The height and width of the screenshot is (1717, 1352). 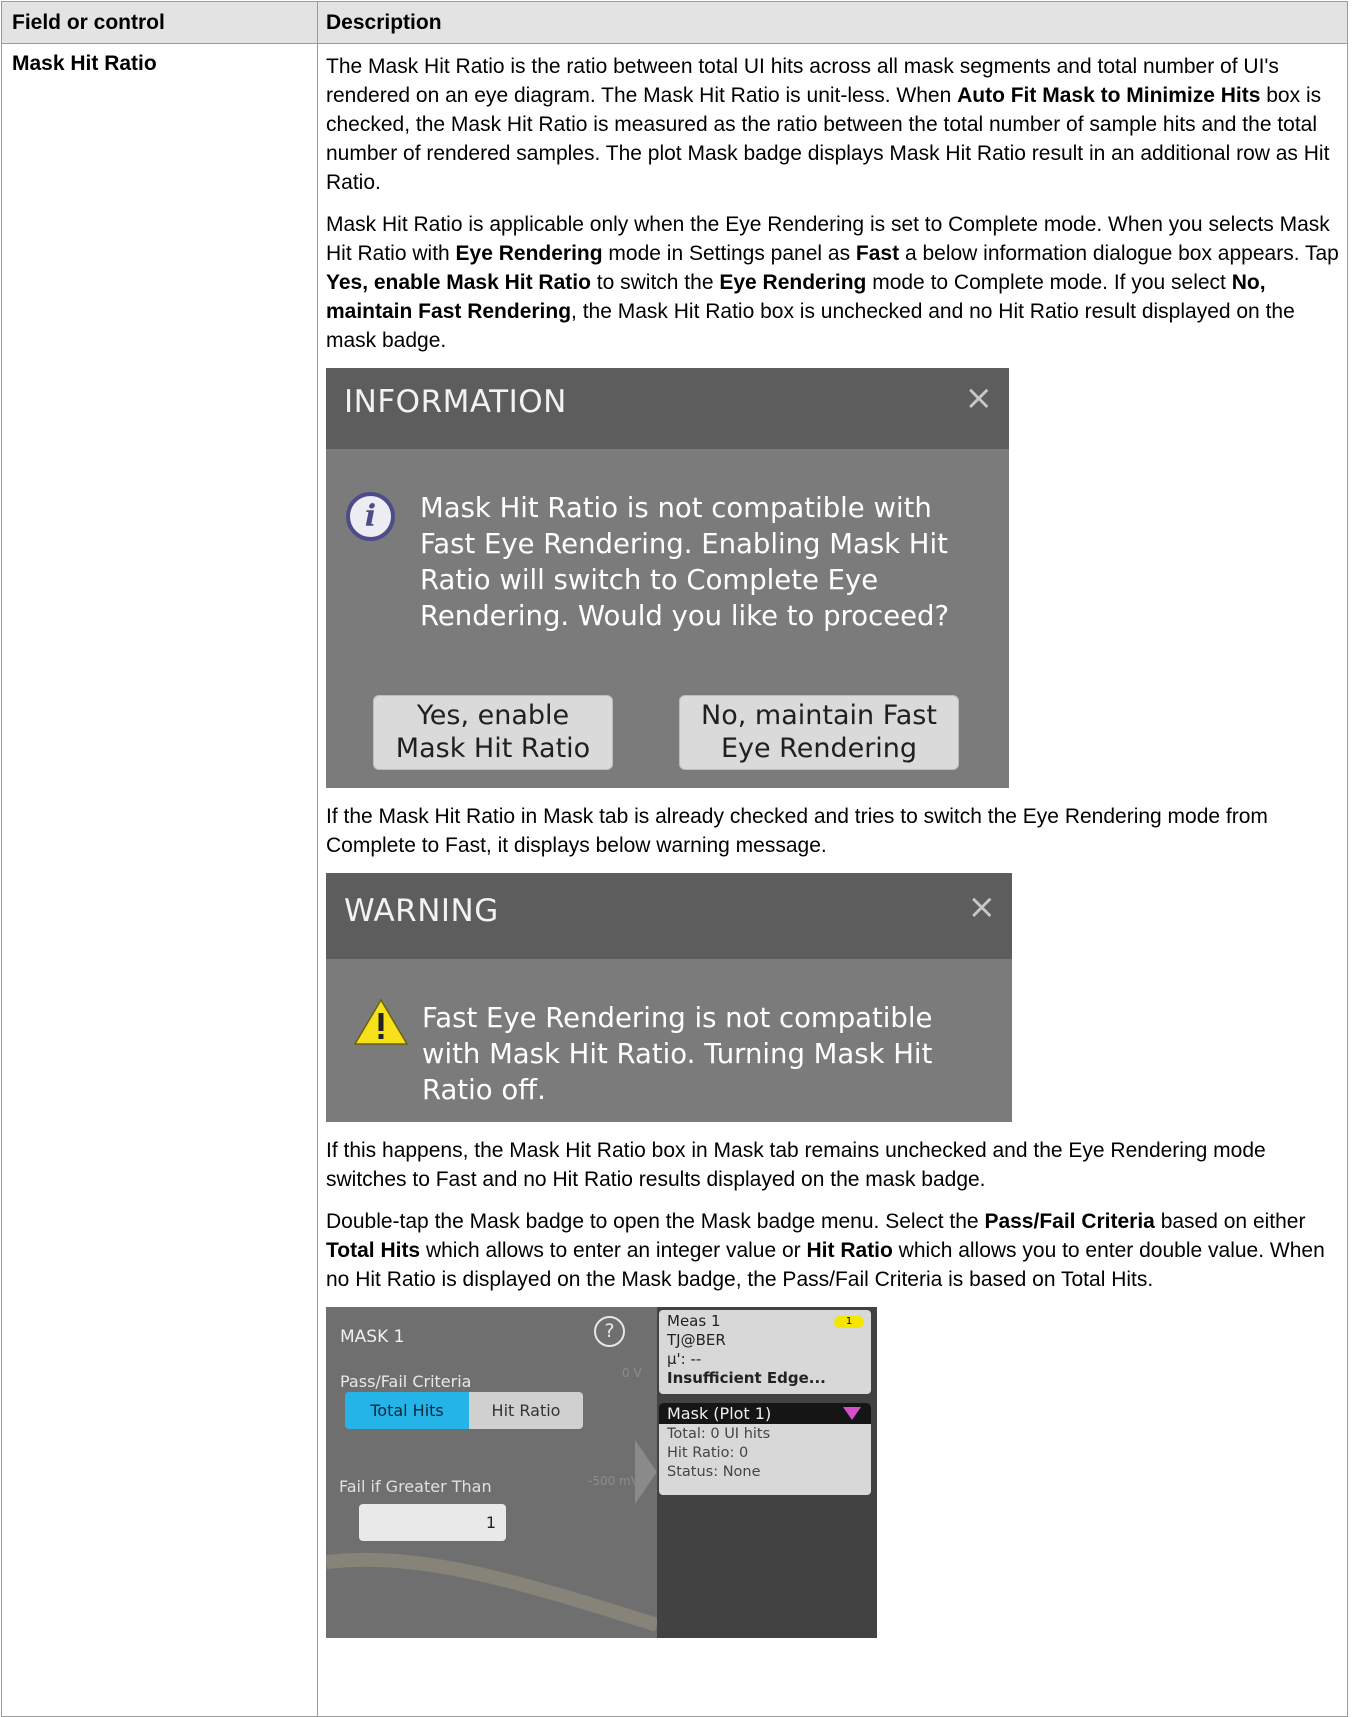 I want to click on warning-dialog-header: WARNING ×, so click(x=669, y=916).